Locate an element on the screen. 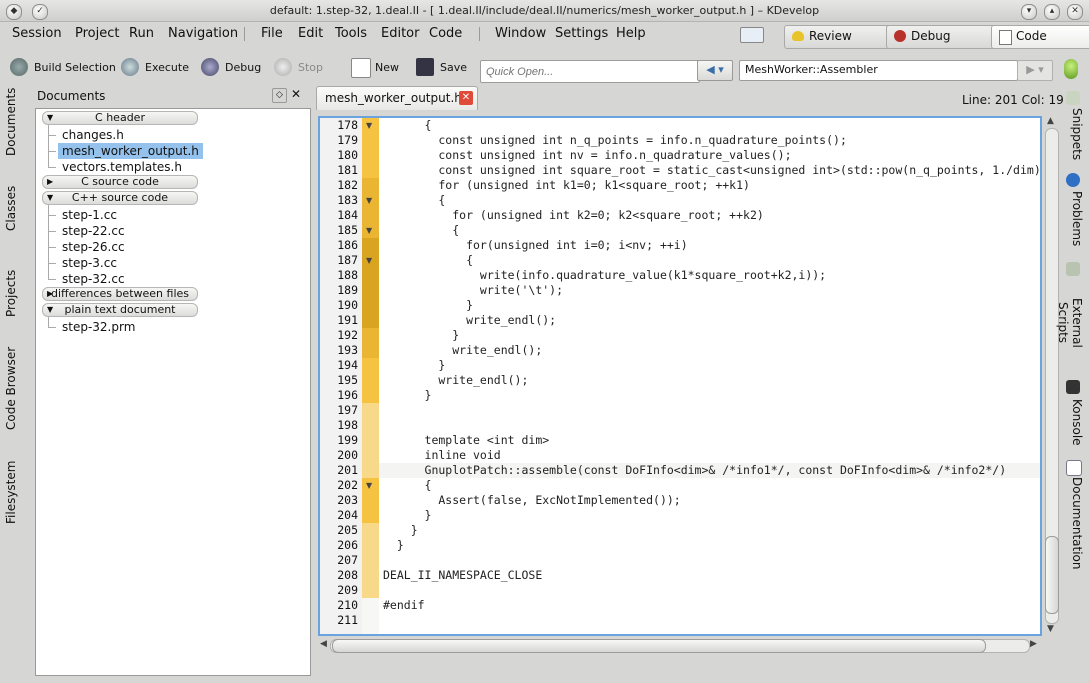 The image size is (1089, 683). tab-filesystem: Filesystem is located at coordinates (14, 492).